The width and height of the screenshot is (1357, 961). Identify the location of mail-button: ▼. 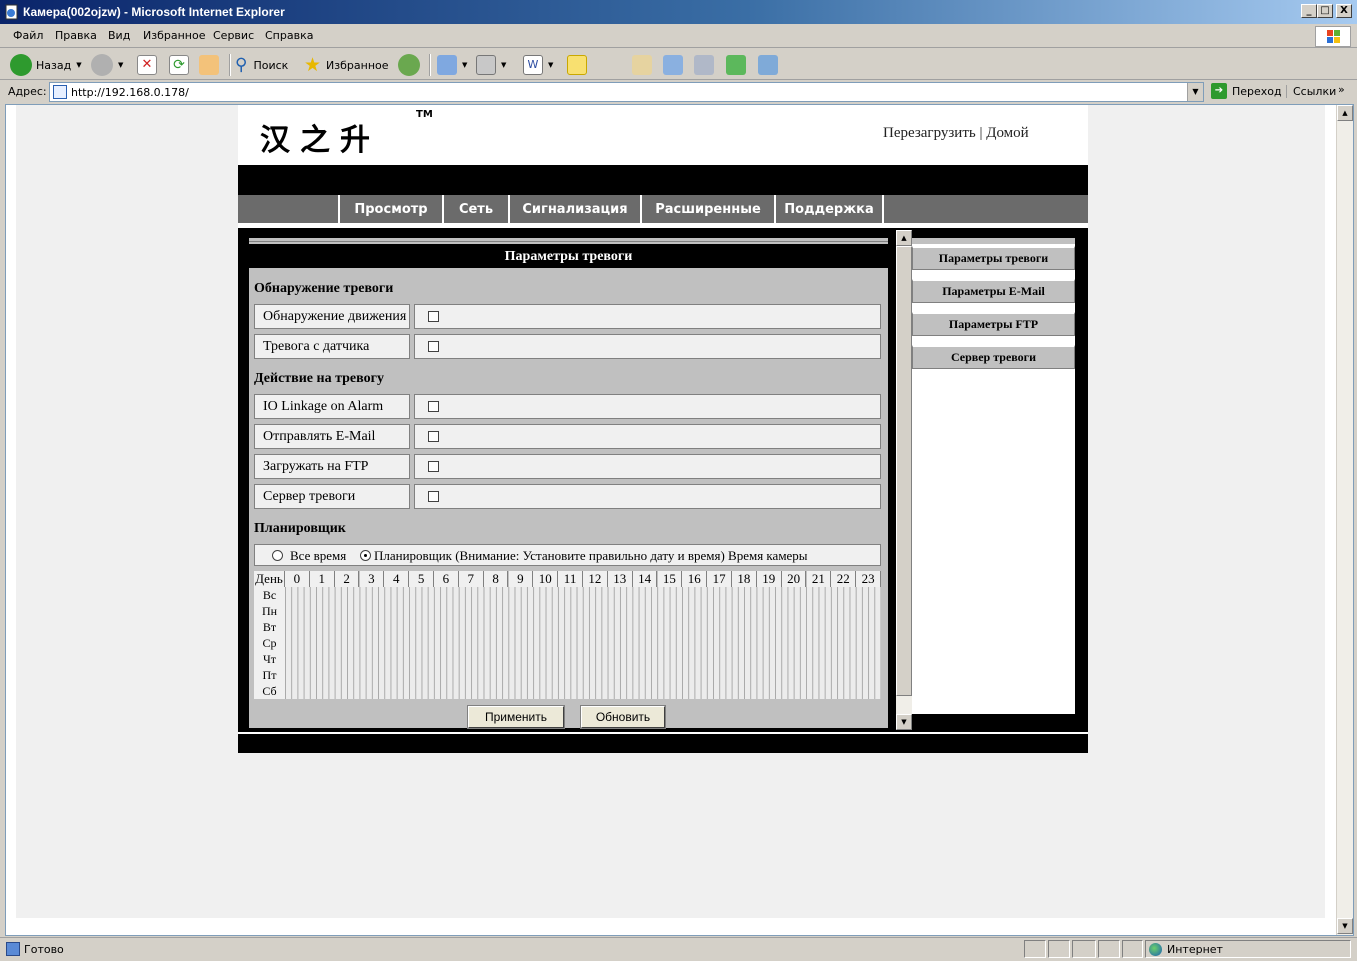
(452, 65).